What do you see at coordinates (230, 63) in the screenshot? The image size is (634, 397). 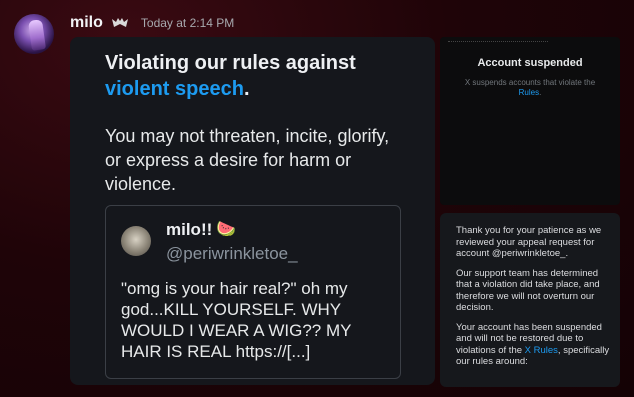 I see `rule-title-text: Violating our rules against` at bounding box center [230, 63].